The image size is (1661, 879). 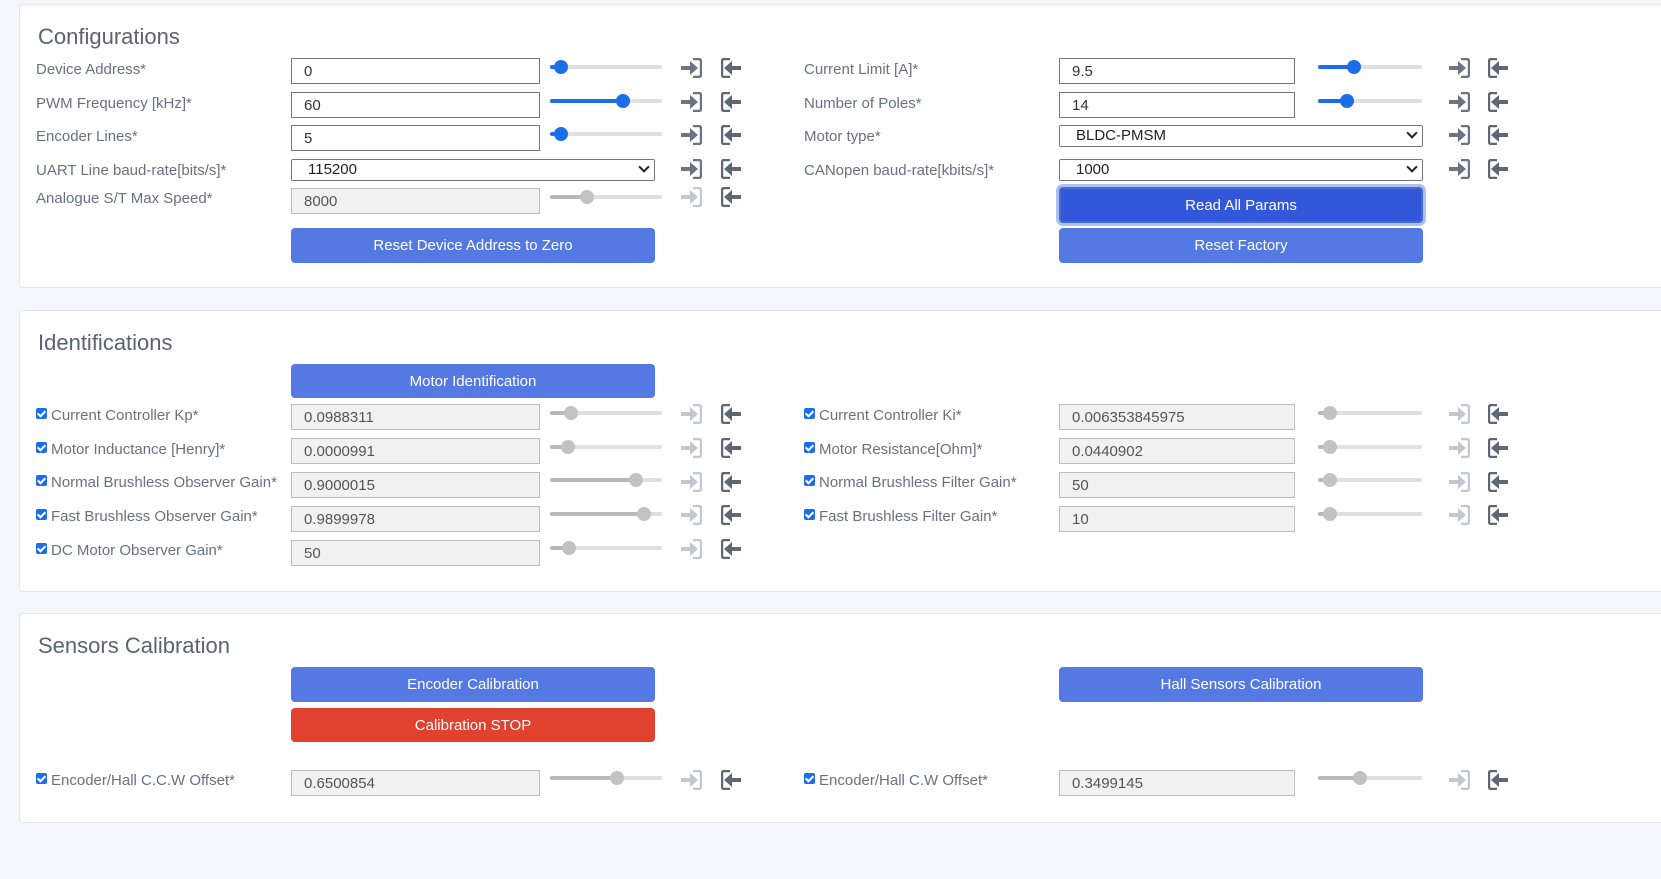 What do you see at coordinates (890, 415) in the screenshot?
I see `current-ki-label: Current Controller Ki*` at bounding box center [890, 415].